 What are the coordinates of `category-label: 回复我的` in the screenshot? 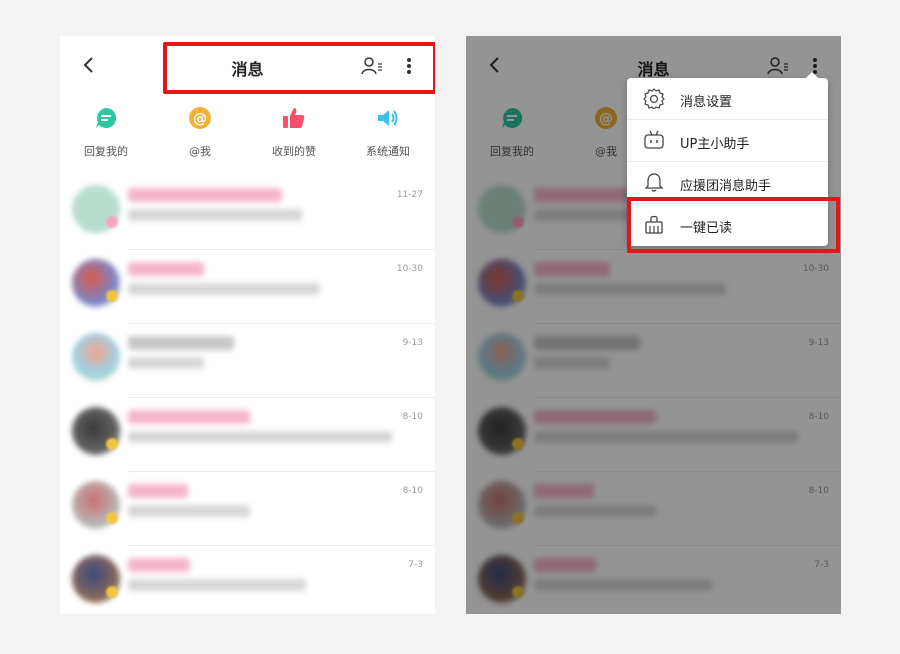 It's located at (106, 151).